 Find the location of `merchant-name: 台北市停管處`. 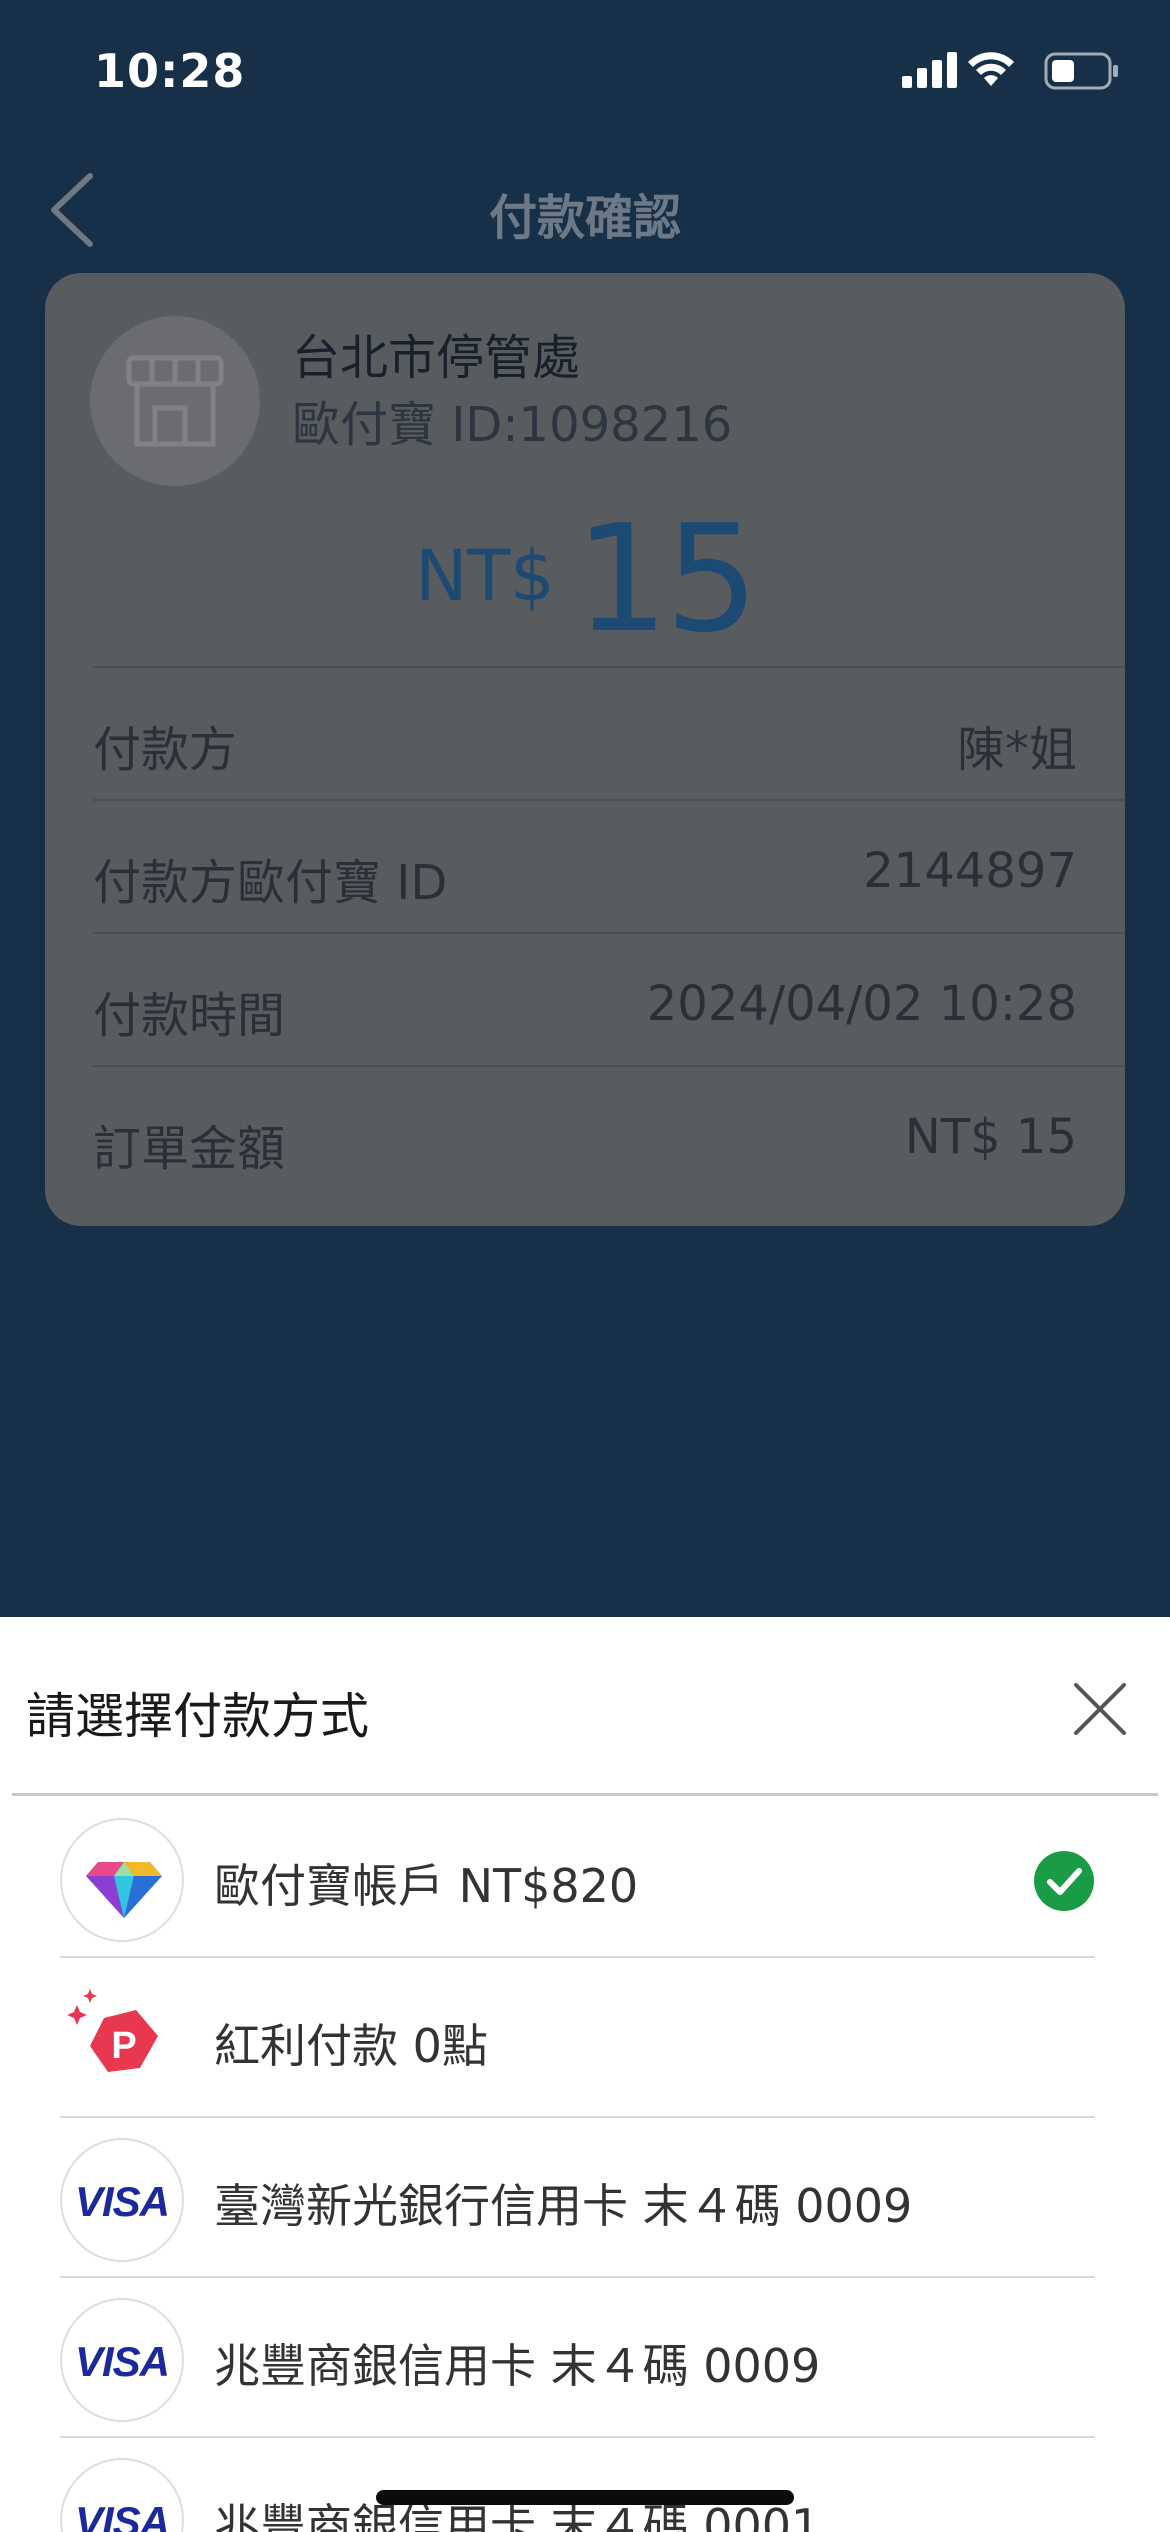

merchant-name: 台北市停管處 is located at coordinates (436, 358).